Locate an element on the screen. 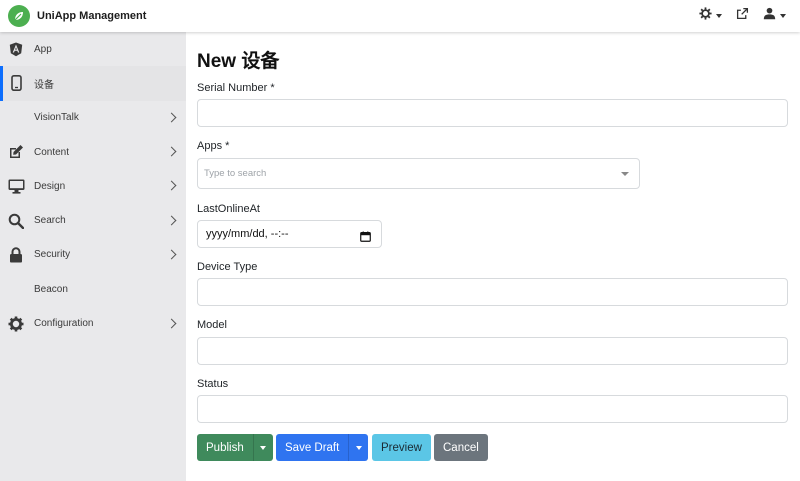 Image resolution: width=800 pixels, height=481 pixels. serial-number-label: Serial Number * is located at coordinates (236, 88).